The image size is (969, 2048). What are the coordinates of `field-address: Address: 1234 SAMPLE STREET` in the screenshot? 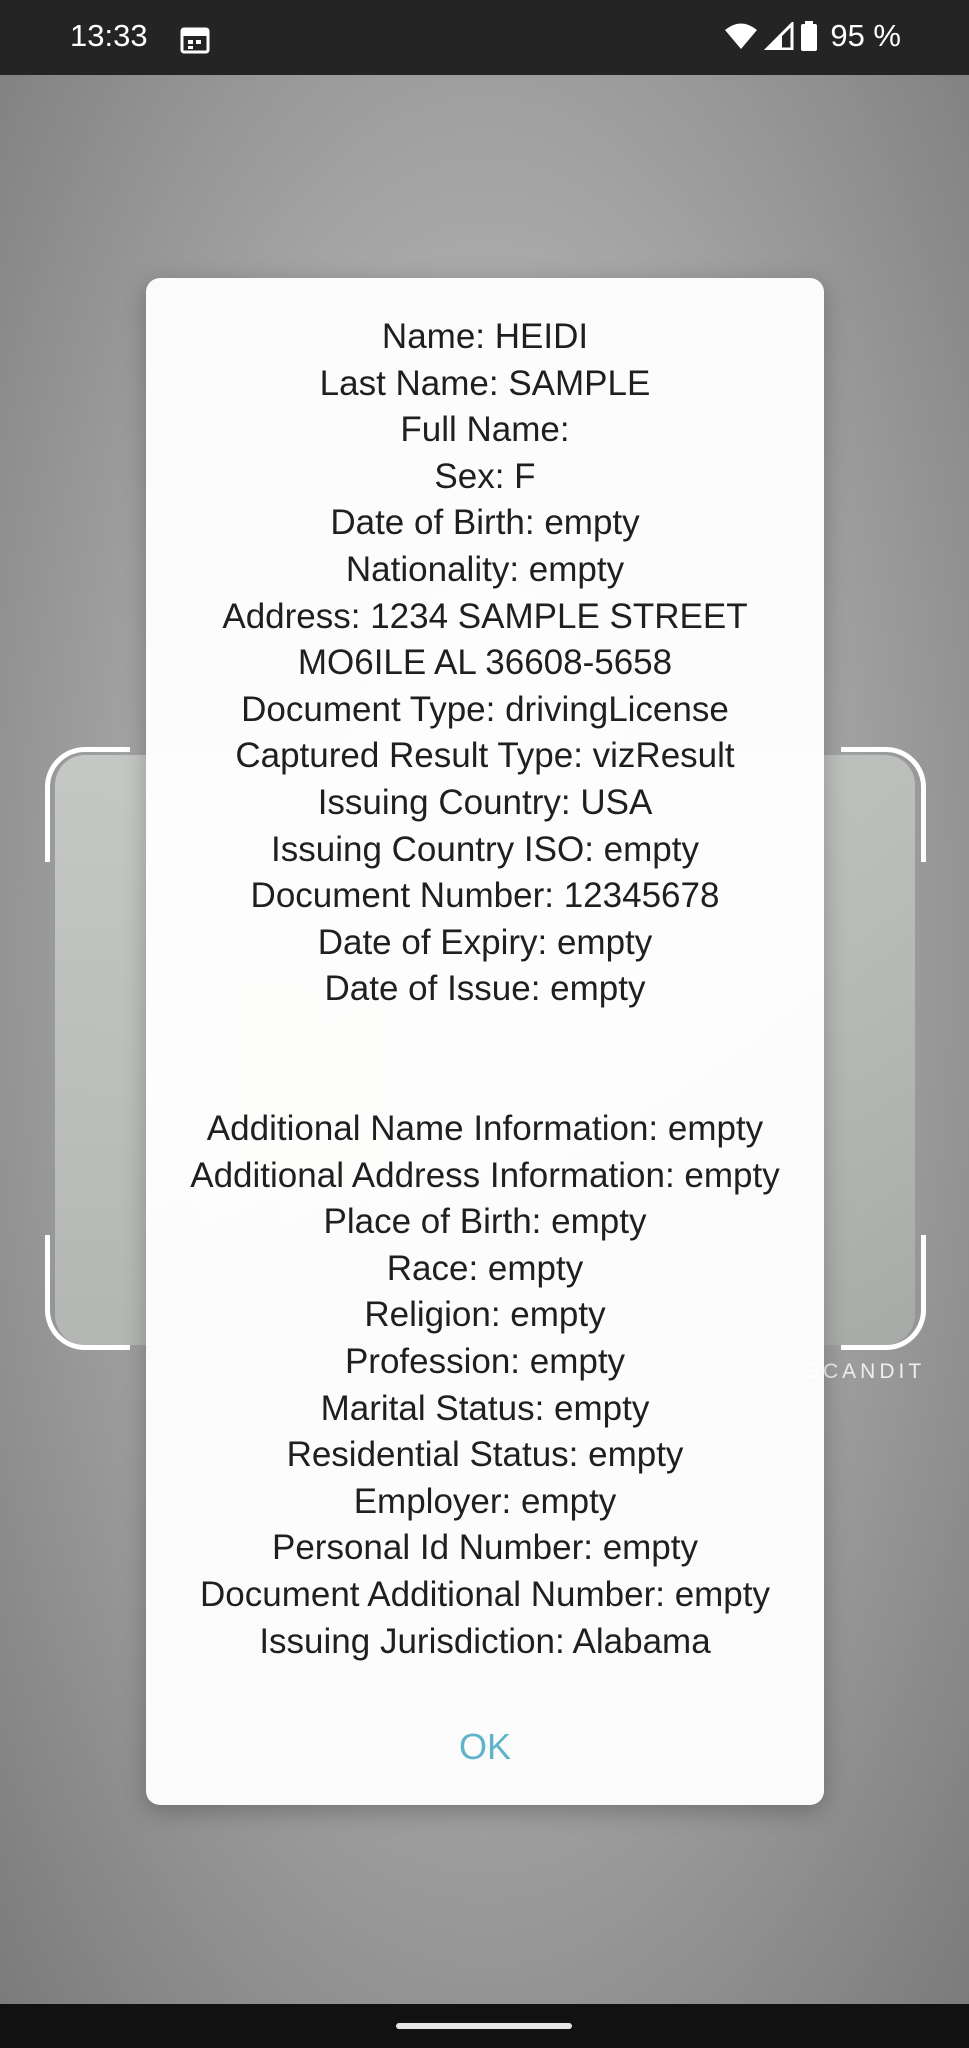 It's located at (485, 616).